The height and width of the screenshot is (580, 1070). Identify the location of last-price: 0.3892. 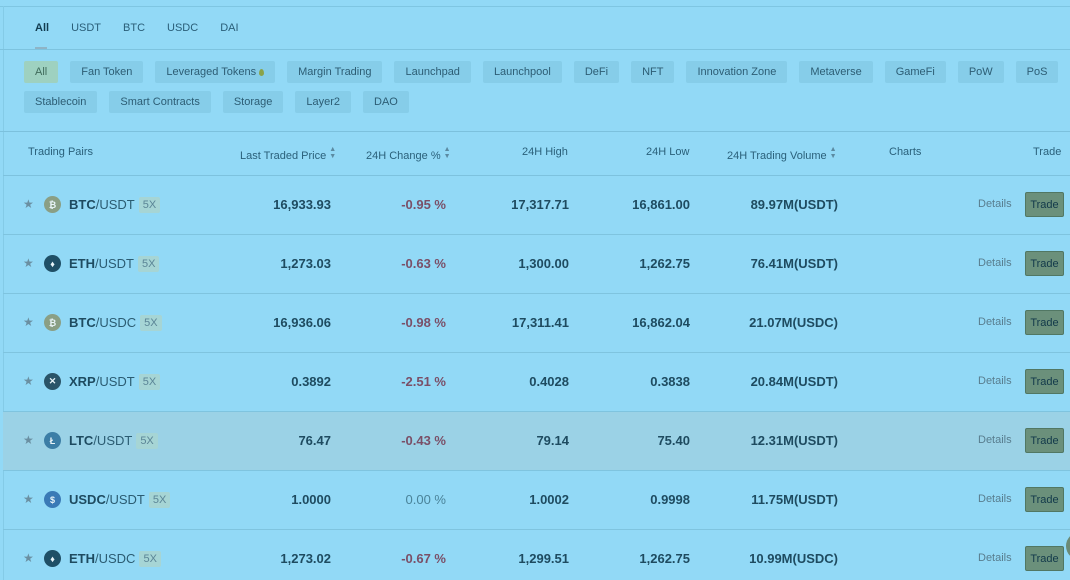
(311, 381).